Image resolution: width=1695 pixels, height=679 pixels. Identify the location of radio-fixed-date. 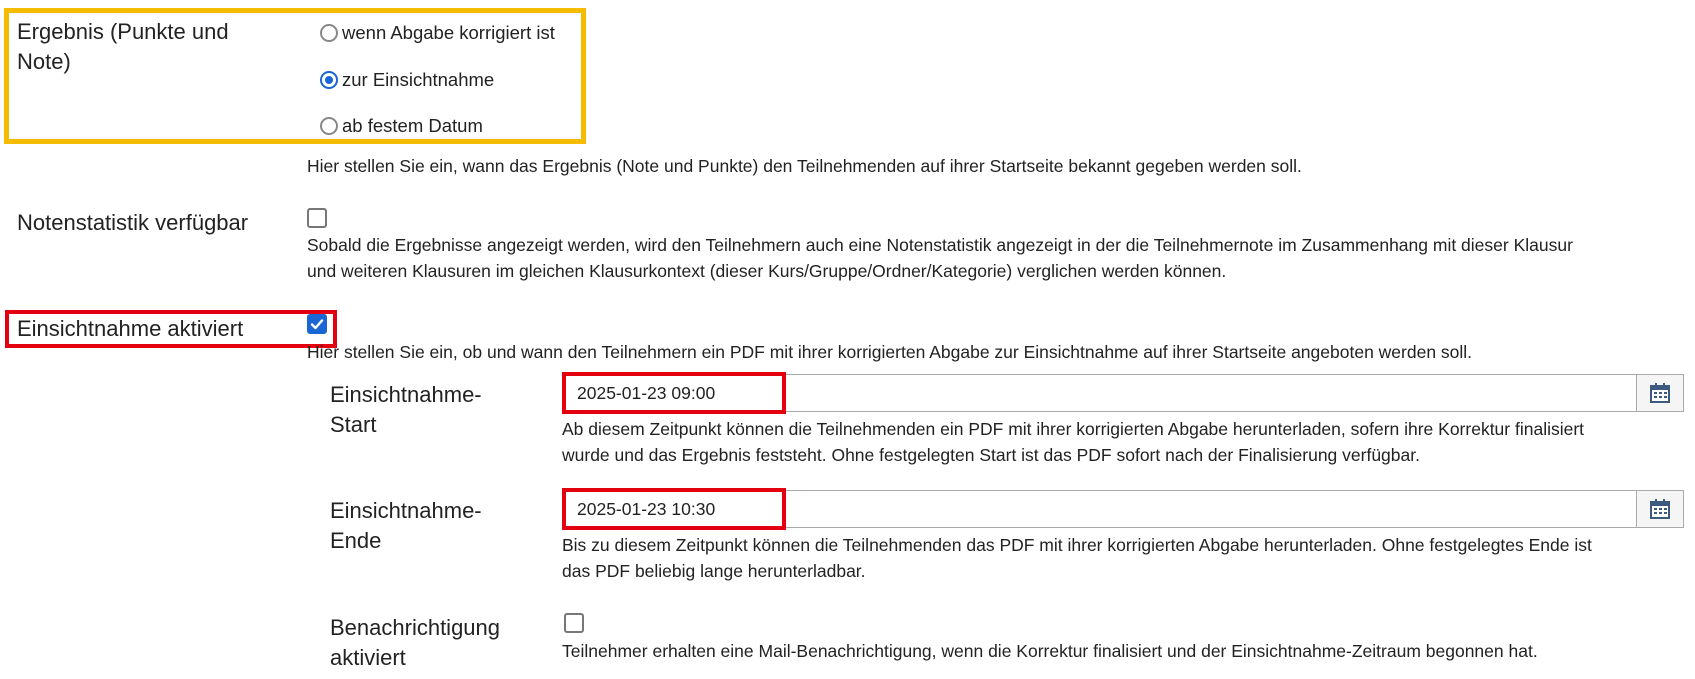
(329, 126).